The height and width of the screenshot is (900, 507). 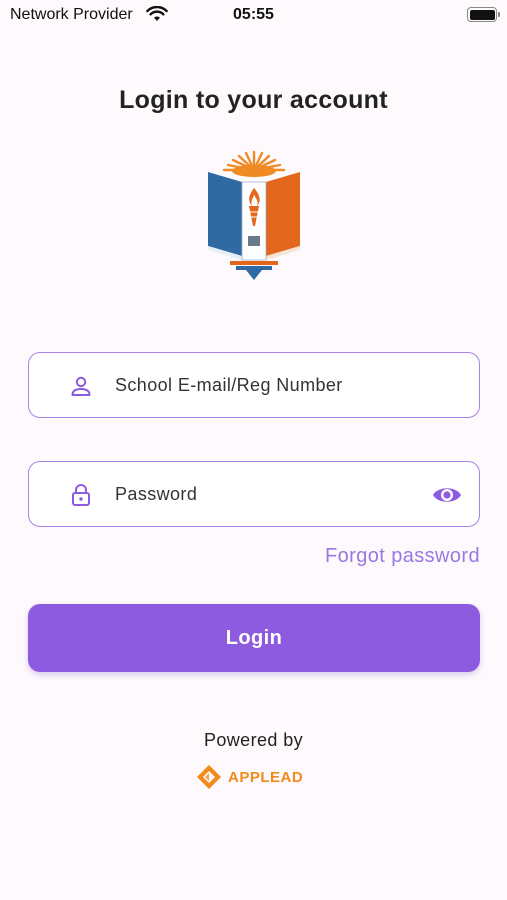 What do you see at coordinates (402, 556) in the screenshot?
I see `forgot-password-link: Forgot password` at bounding box center [402, 556].